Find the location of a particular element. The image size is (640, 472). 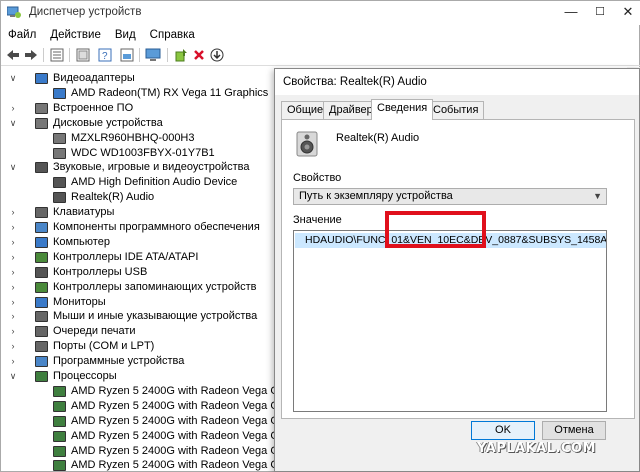

tree-category: › Контроллеры IDE ATA/ATAPI is located at coordinates (139, 257).